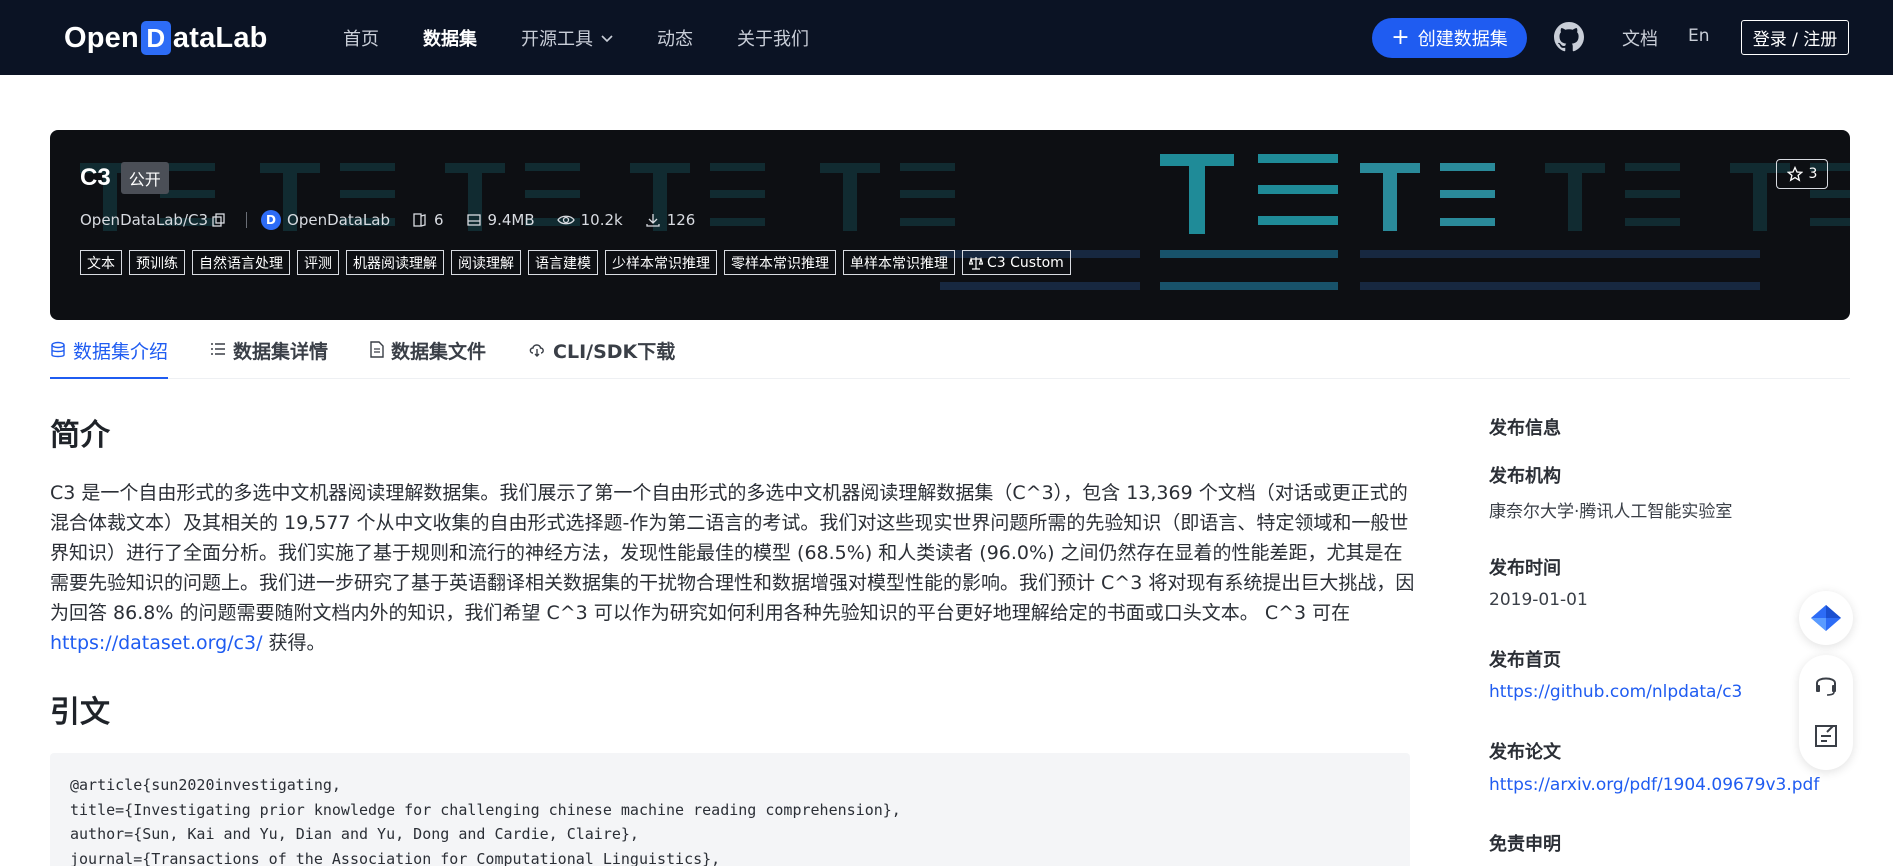  I want to click on language-switch: En, so click(1699, 36).